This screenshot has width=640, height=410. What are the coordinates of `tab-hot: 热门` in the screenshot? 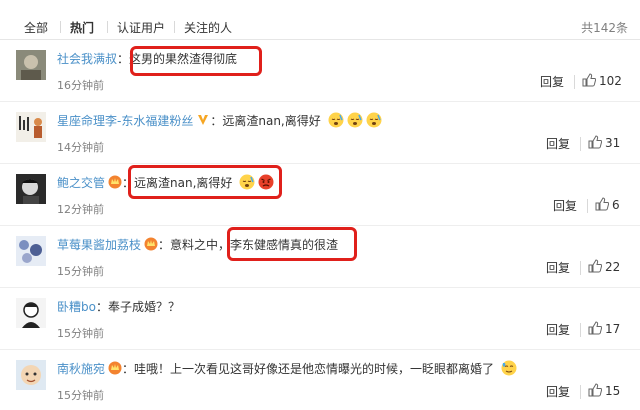 It's located at (82, 27).